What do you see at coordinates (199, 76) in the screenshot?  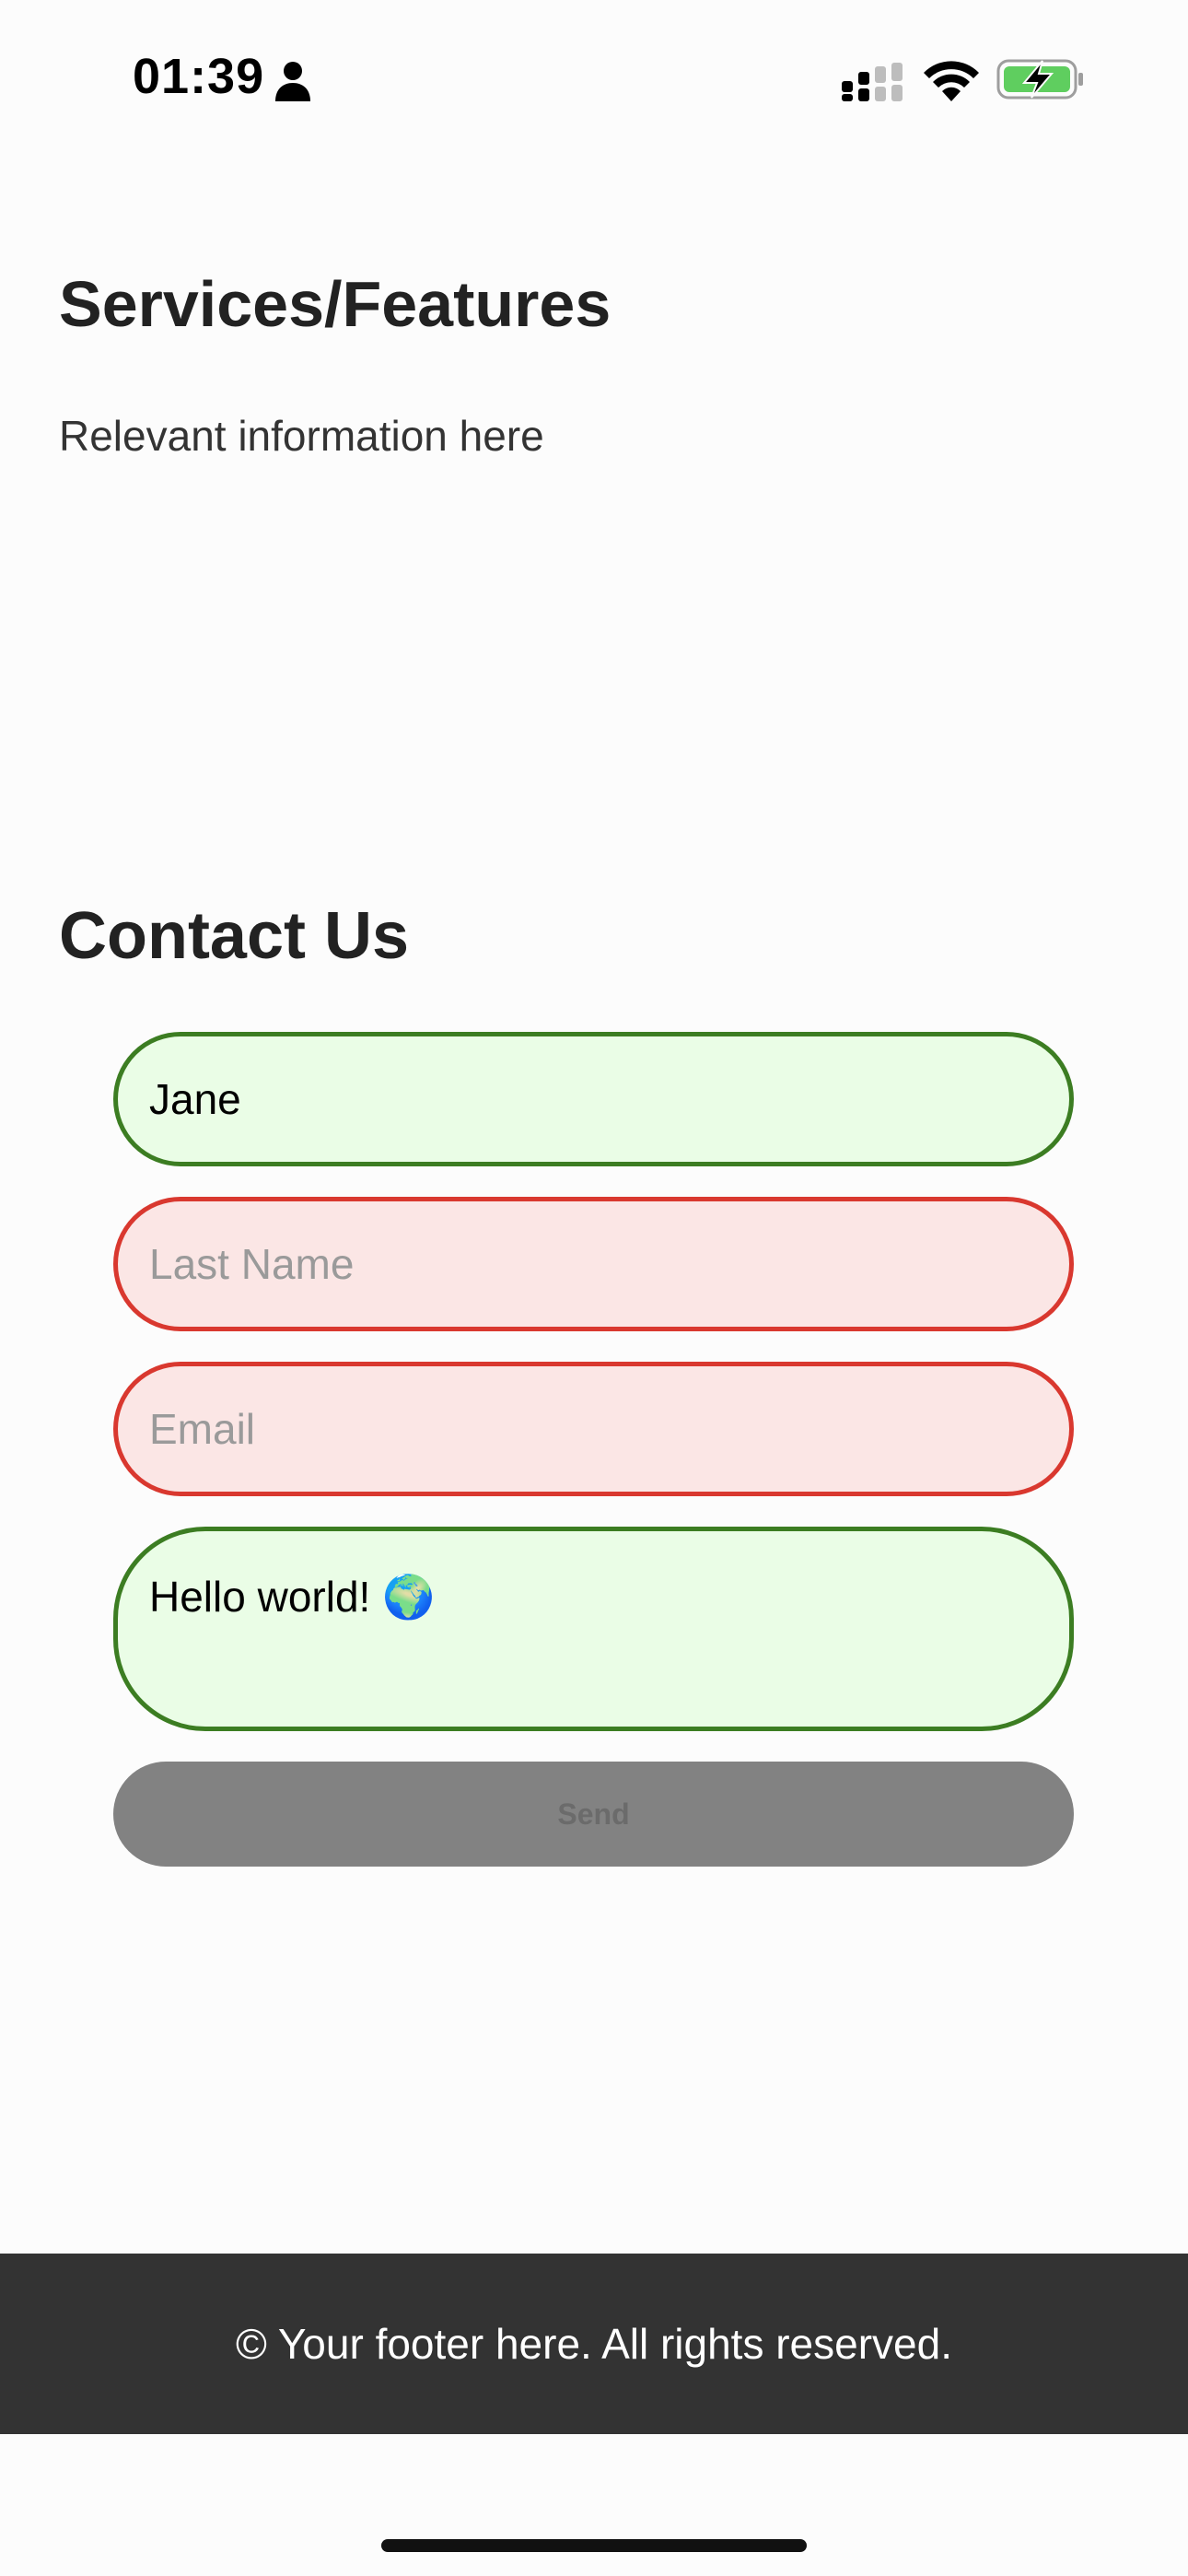 I see `status-time: 01:39` at bounding box center [199, 76].